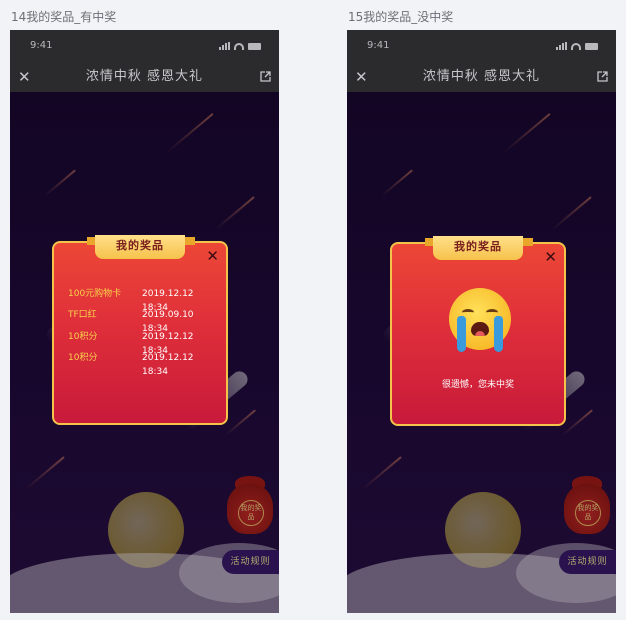 Image resolution: width=626 pixels, height=620 pixels. What do you see at coordinates (143, 300) in the screenshot?
I see `prize-row: 100元购物卡 2019.12.12 18:34` at bounding box center [143, 300].